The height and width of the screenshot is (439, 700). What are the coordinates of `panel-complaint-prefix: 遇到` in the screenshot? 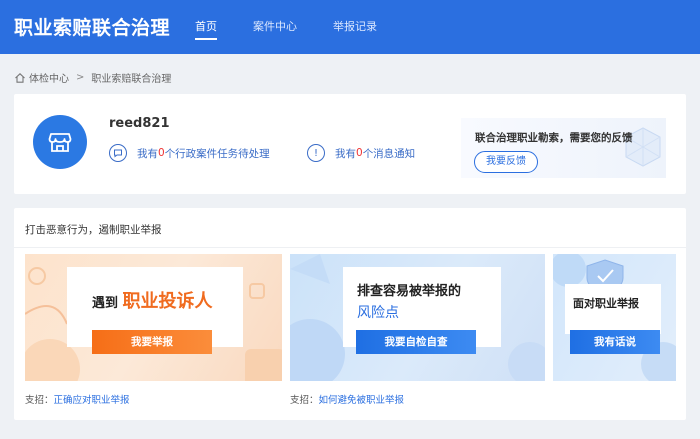 It's located at (105, 303).